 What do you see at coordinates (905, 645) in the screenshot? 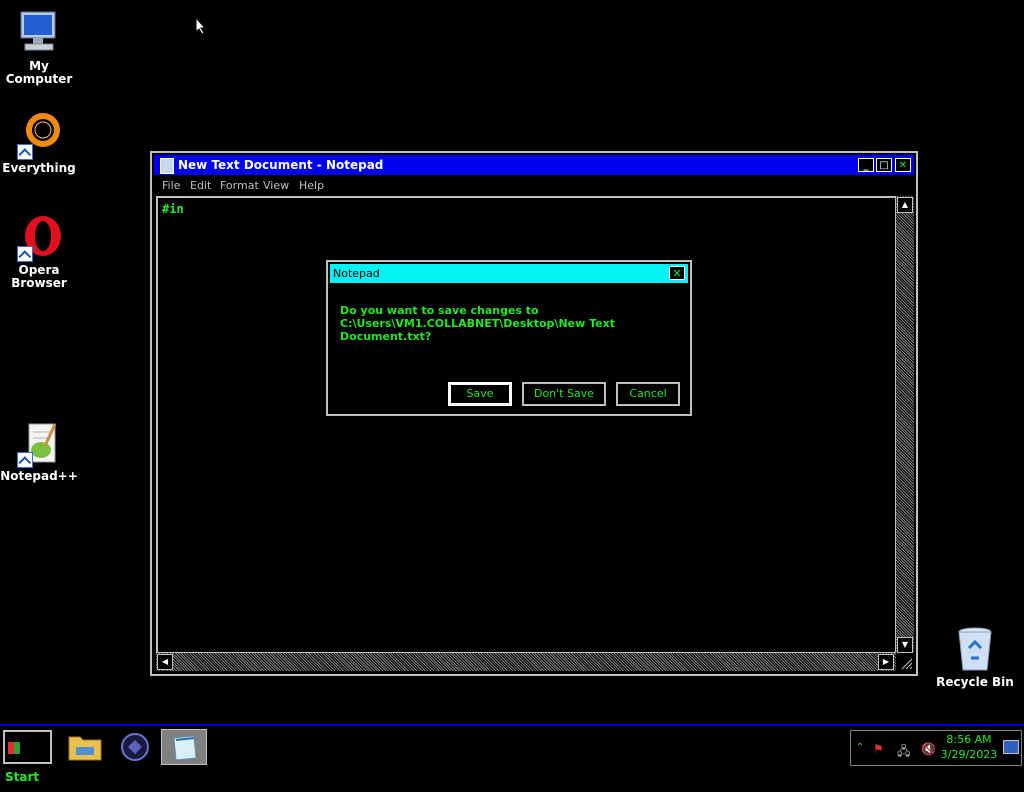
I see `scroll-down-button: ▼` at bounding box center [905, 645].